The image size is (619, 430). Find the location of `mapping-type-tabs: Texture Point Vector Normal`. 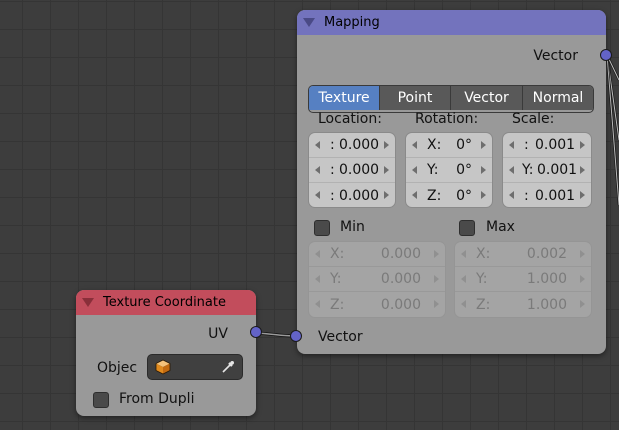

mapping-type-tabs: Texture Point Vector Normal is located at coordinates (451, 99).